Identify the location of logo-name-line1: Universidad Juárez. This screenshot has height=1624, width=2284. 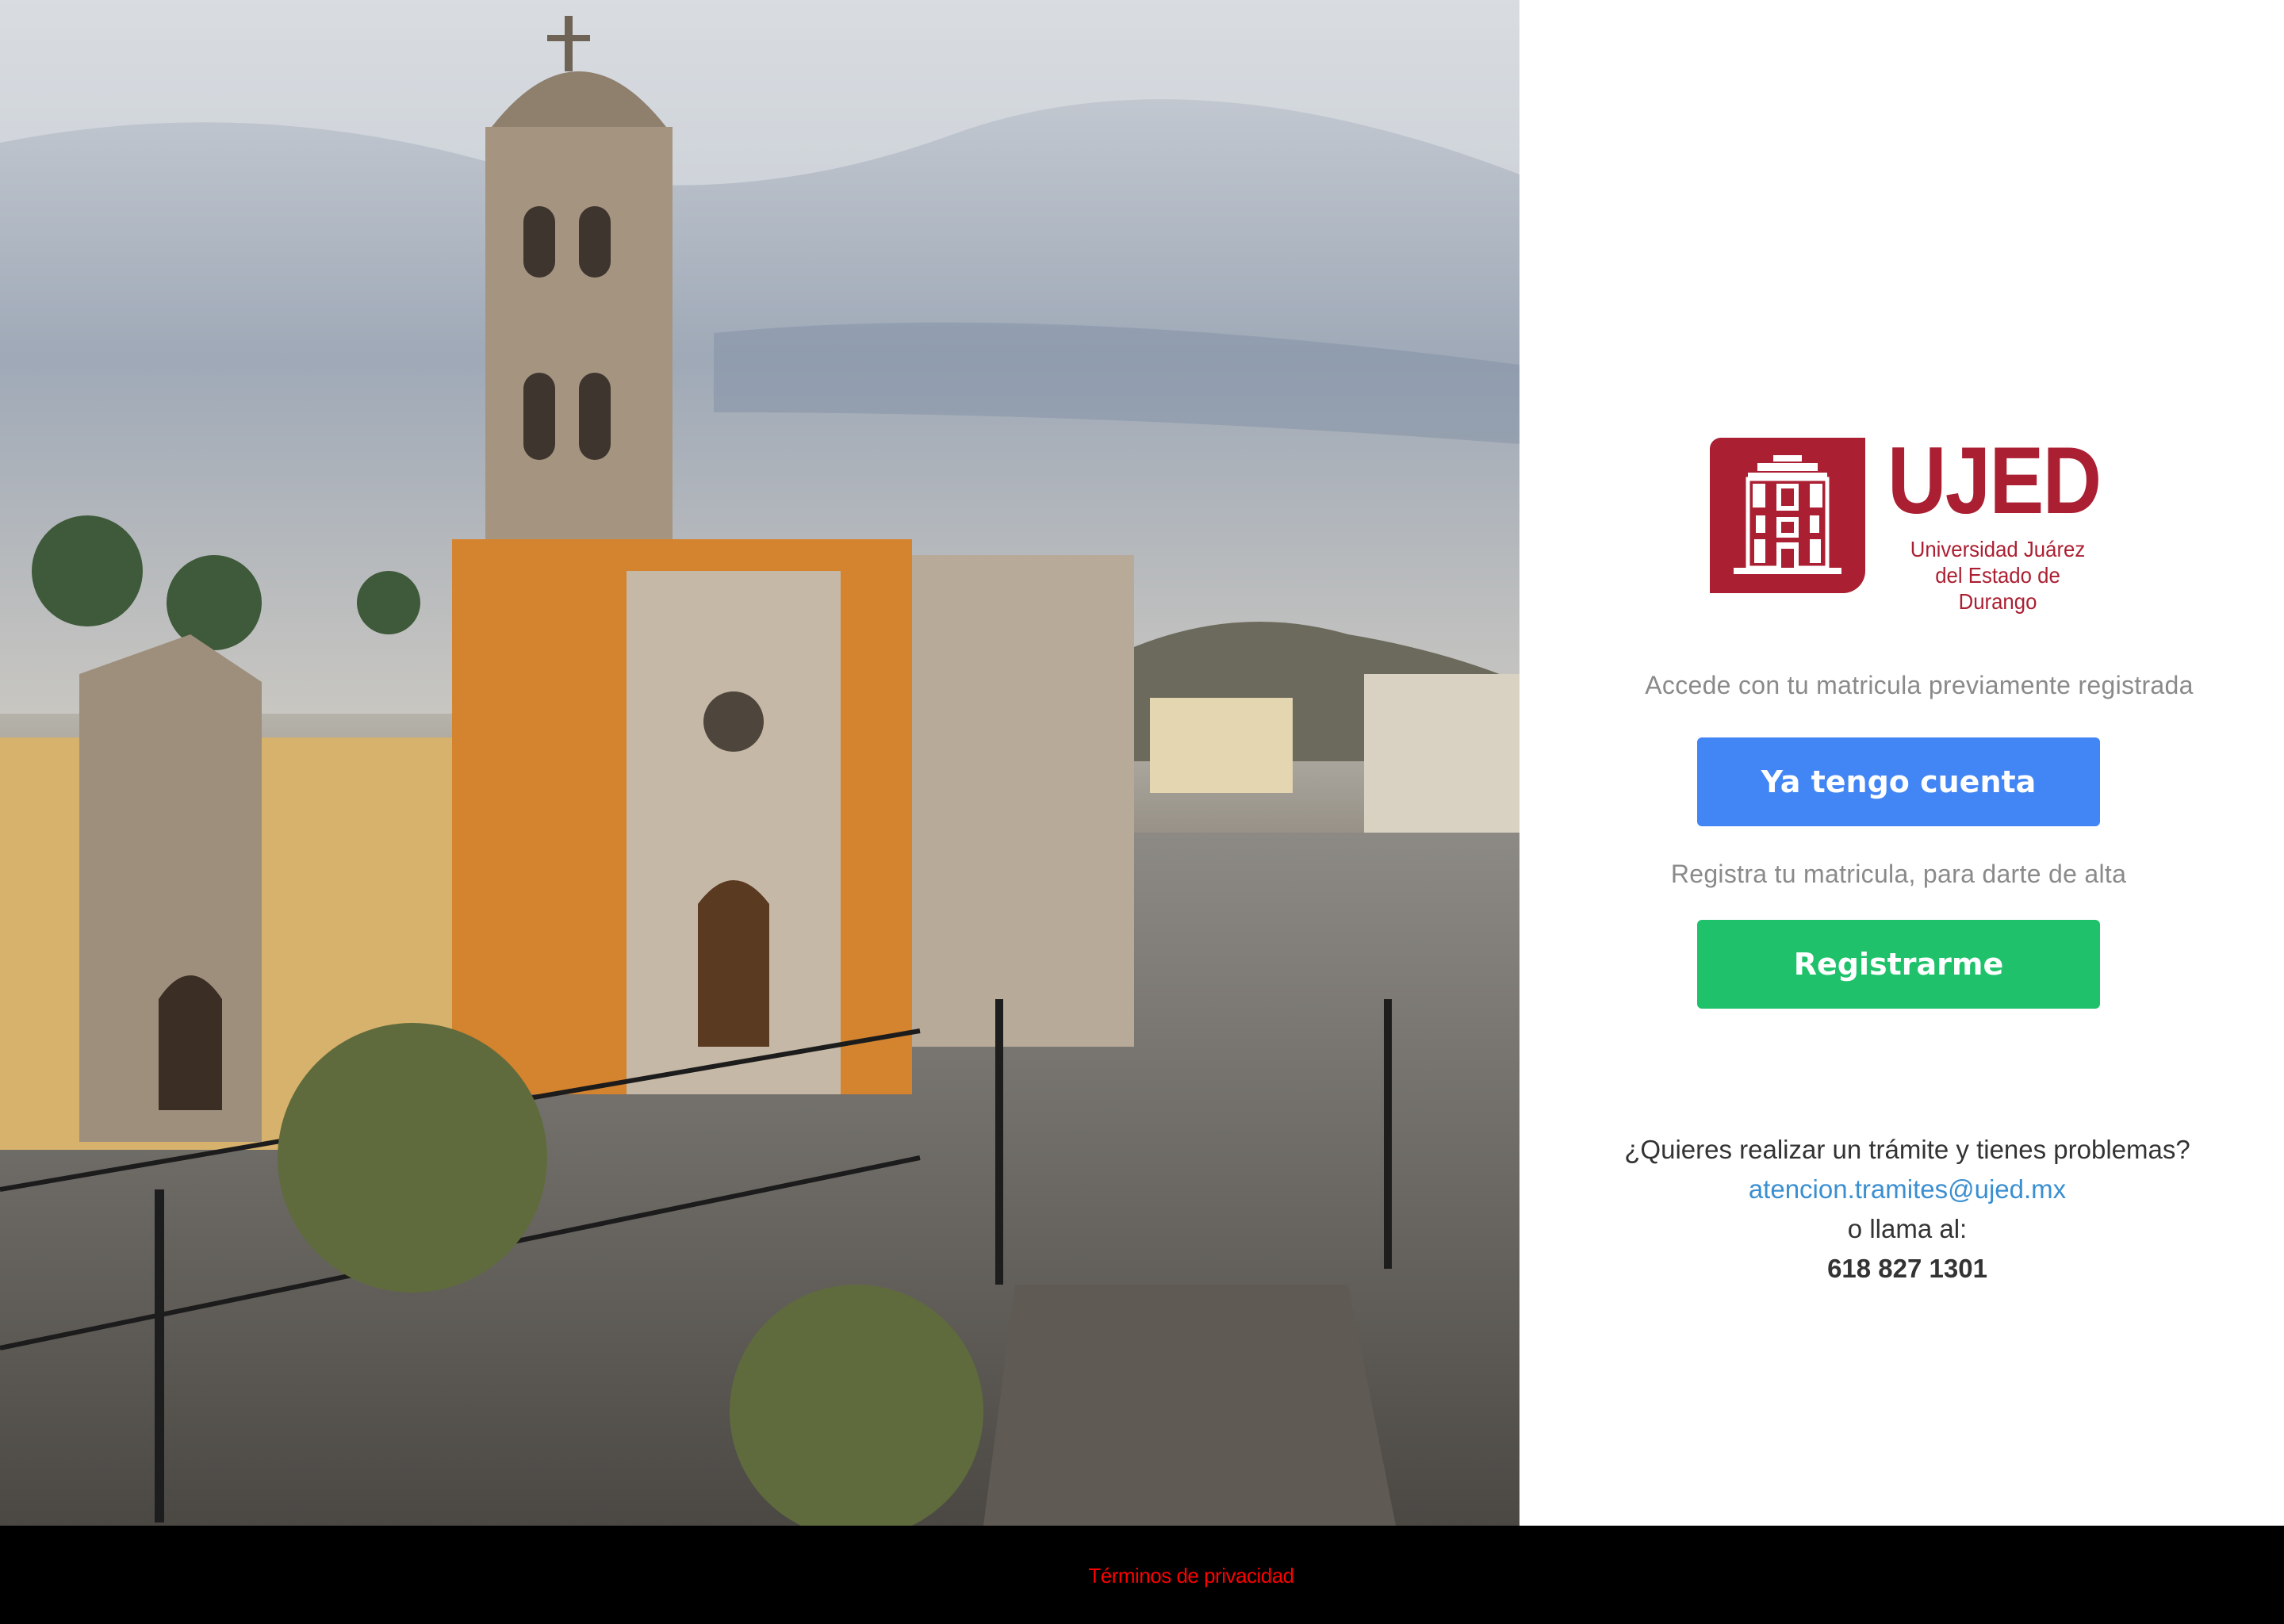
(1998, 549).